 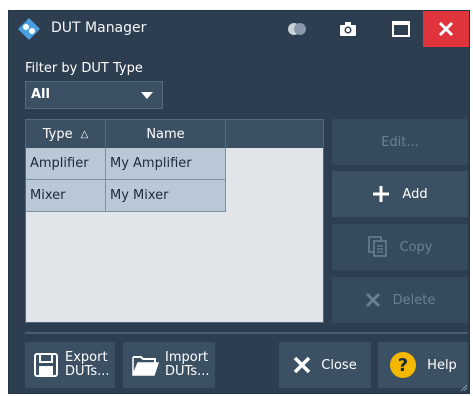 I want to click on copy-icon, so click(x=377, y=247).